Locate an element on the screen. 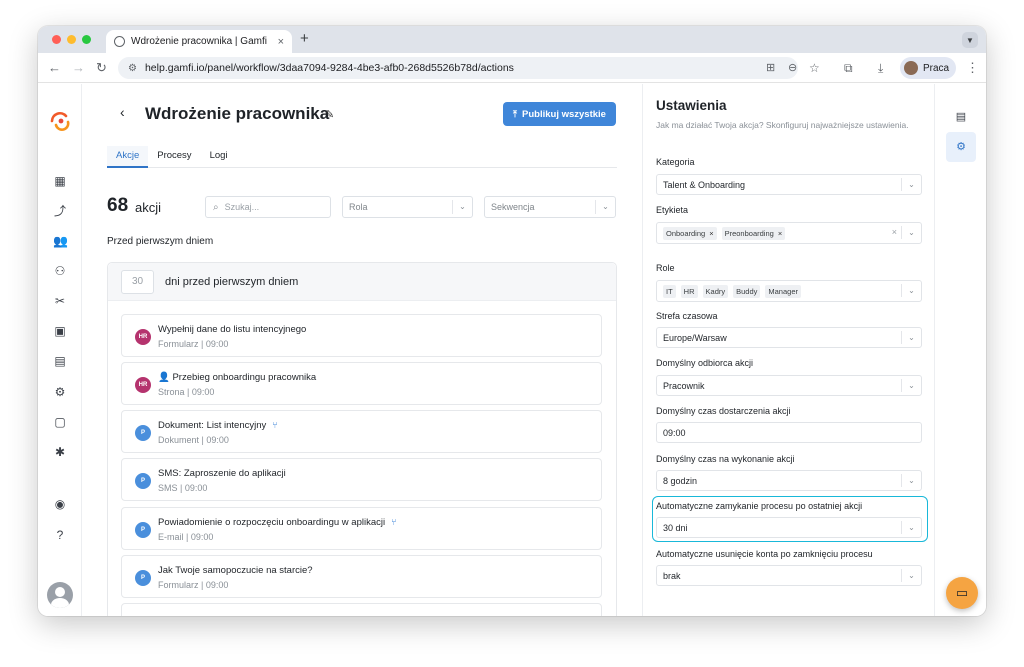 Image resolution: width=1024 pixels, height=667 pixels. tab-actions: Akcje is located at coordinates (128, 157).